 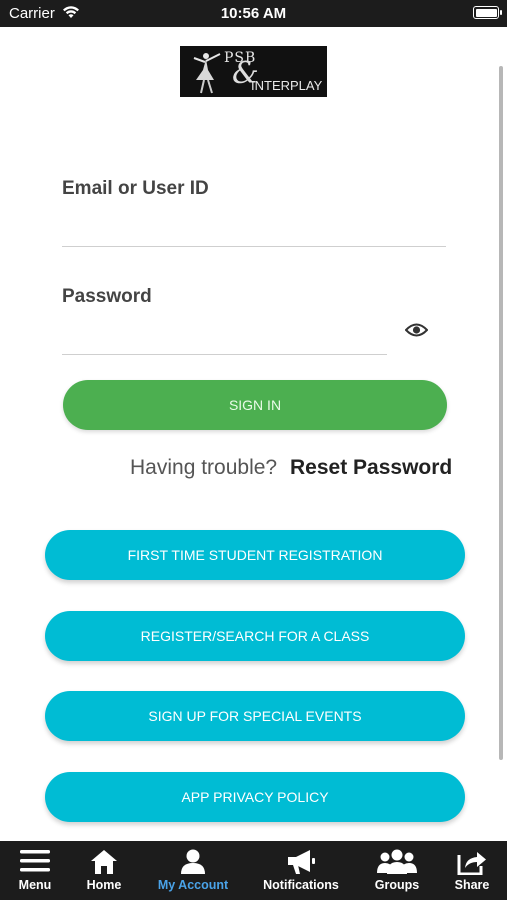 I want to click on privacy-policy-button: APP PRIVACY POLICY, so click(x=255, y=797).